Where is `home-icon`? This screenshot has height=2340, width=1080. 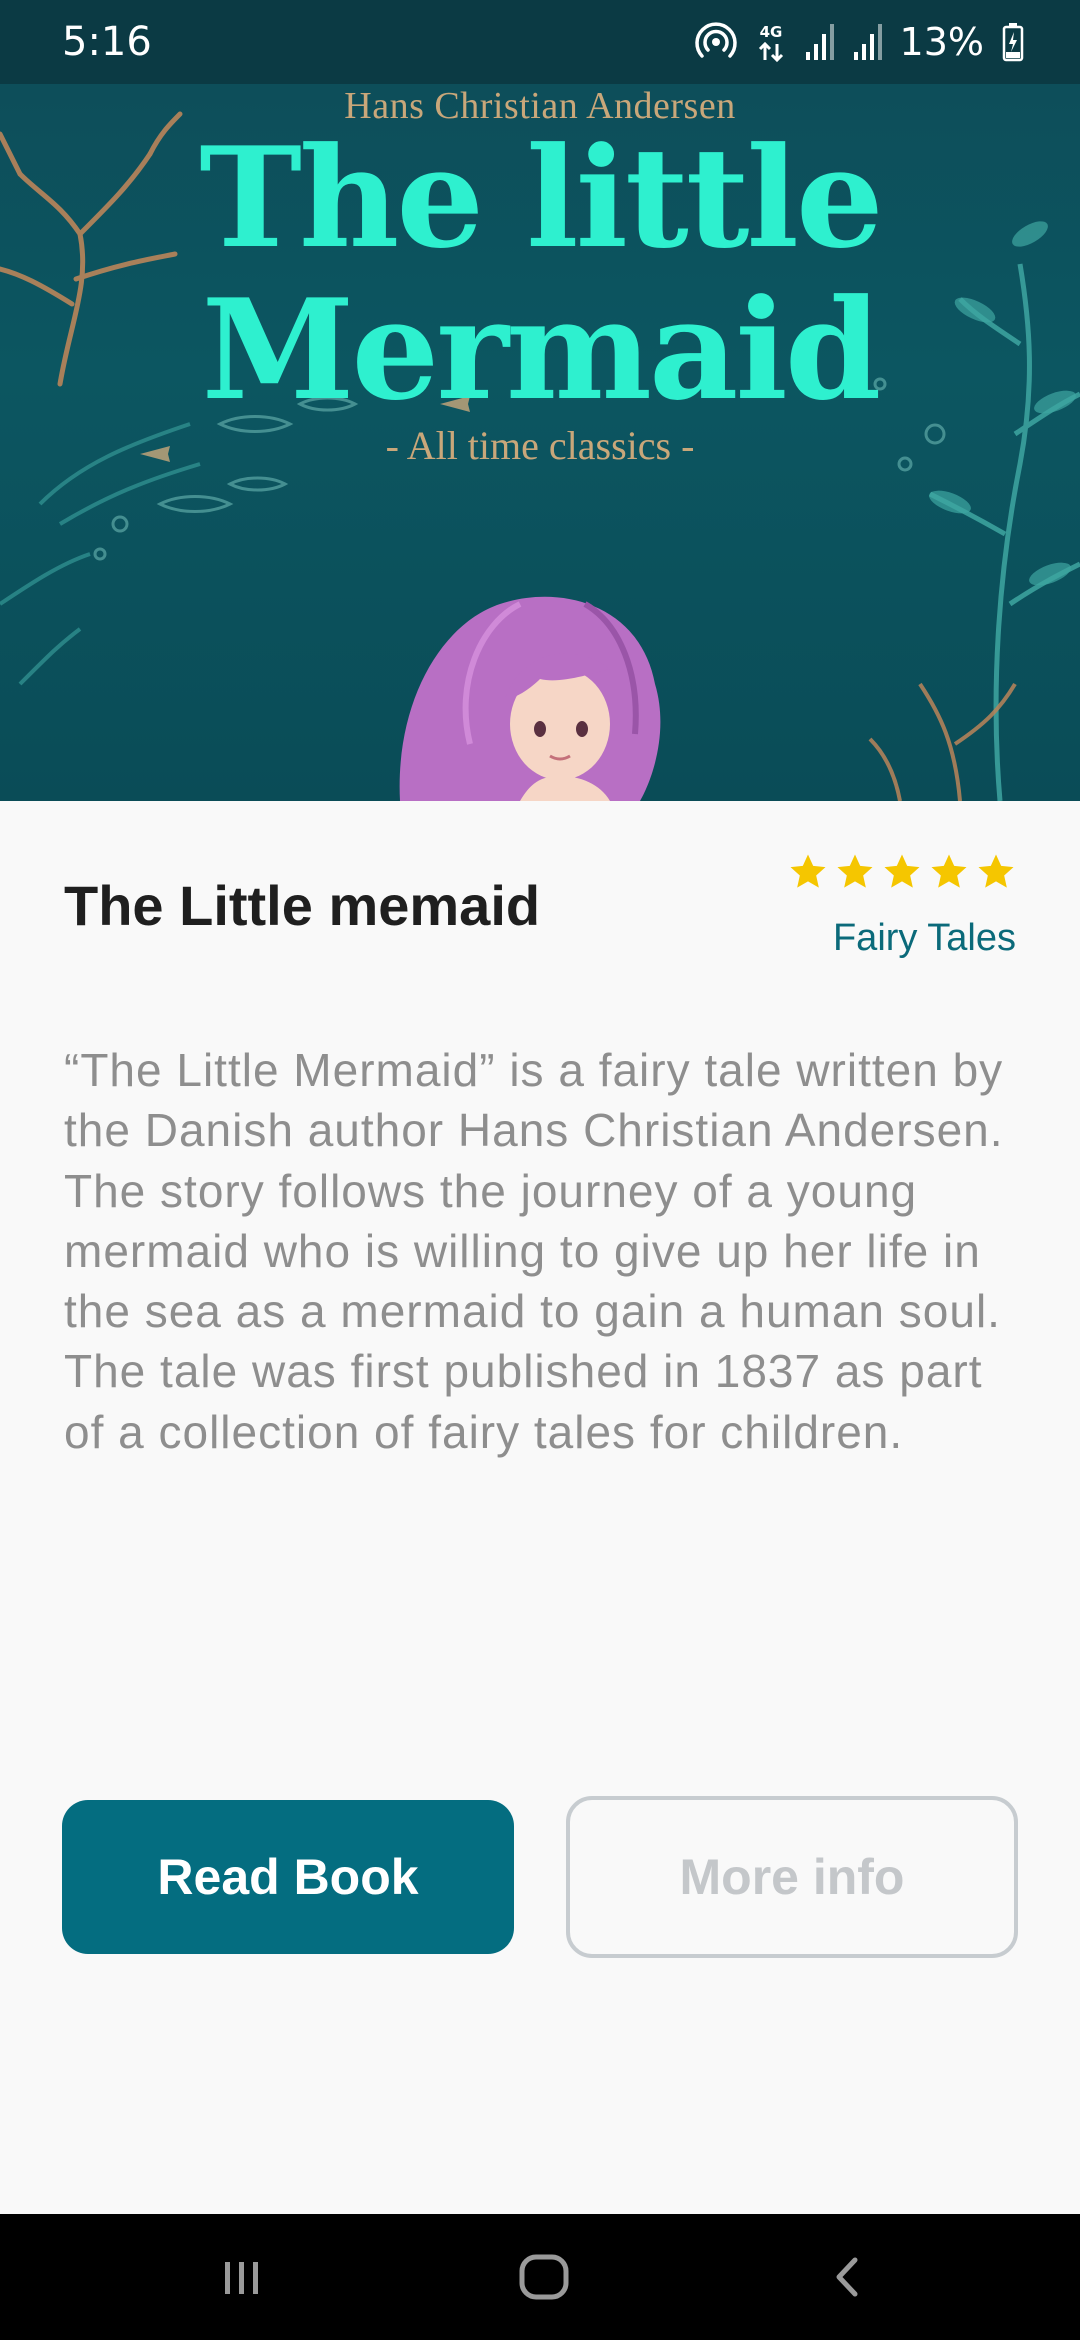 home-icon is located at coordinates (544, 2277).